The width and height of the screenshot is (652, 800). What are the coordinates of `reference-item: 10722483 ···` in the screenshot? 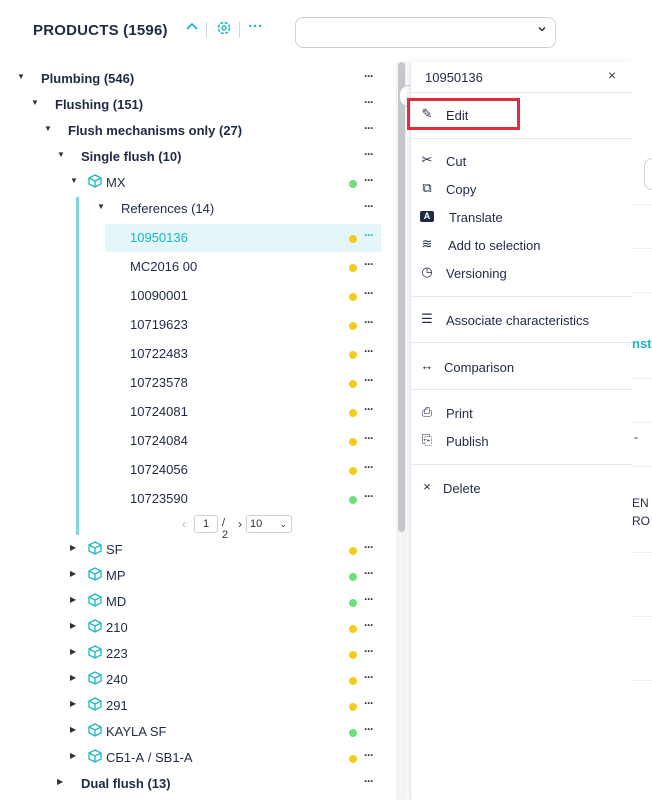 It's located at (197, 354).